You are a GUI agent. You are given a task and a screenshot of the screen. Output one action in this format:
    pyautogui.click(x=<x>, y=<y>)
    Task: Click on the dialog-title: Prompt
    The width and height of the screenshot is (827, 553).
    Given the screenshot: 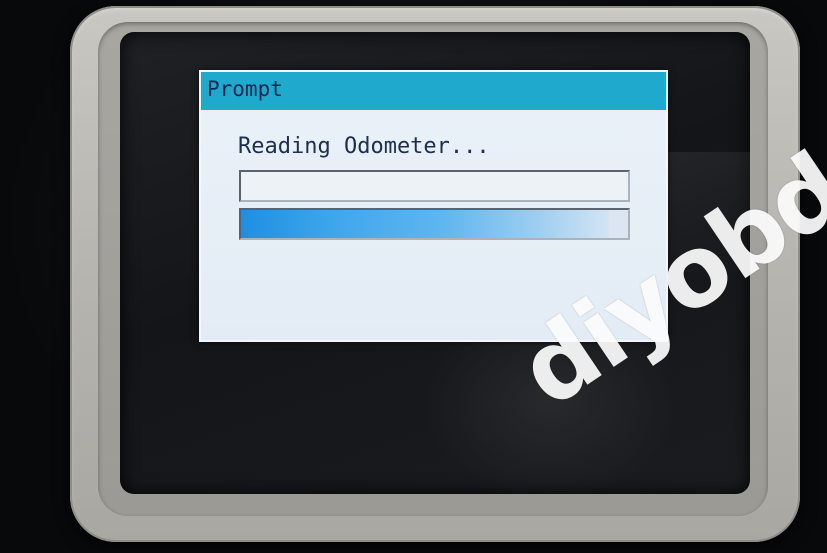 What is the action you would take?
    pyautogui.click(x=245, y=89)
    